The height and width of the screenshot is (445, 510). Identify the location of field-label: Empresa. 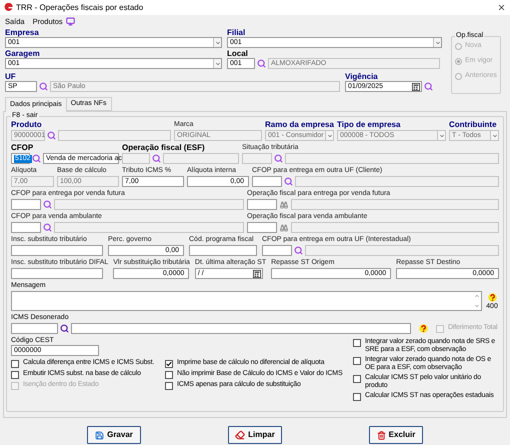
(22, 32).